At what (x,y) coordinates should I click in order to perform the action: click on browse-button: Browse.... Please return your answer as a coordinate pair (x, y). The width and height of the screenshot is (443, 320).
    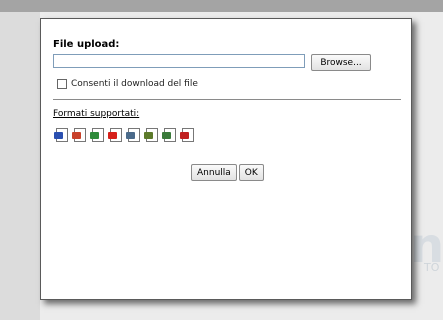
    Looking at the image, I should click on (341, 62).